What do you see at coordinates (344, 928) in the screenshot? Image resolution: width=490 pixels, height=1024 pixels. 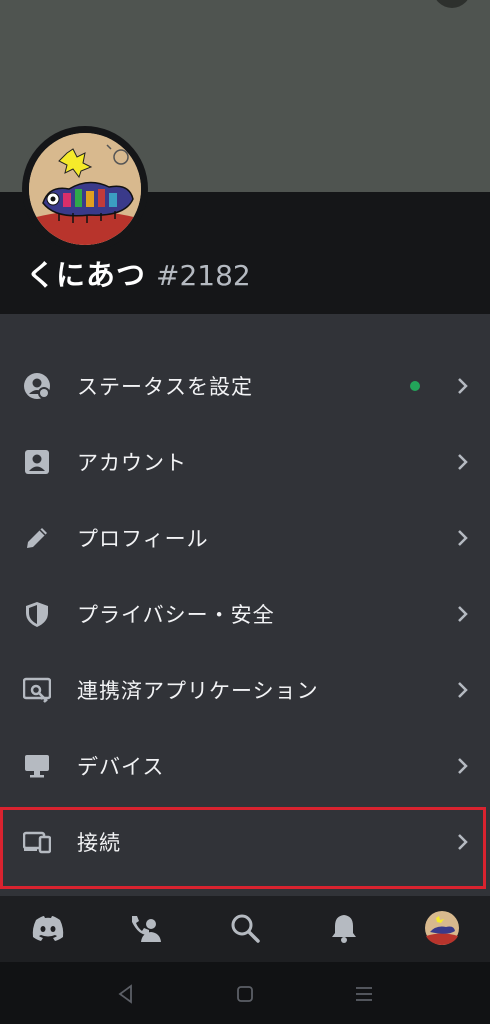 I see `bell-icon` at bounding box center [344, 928].